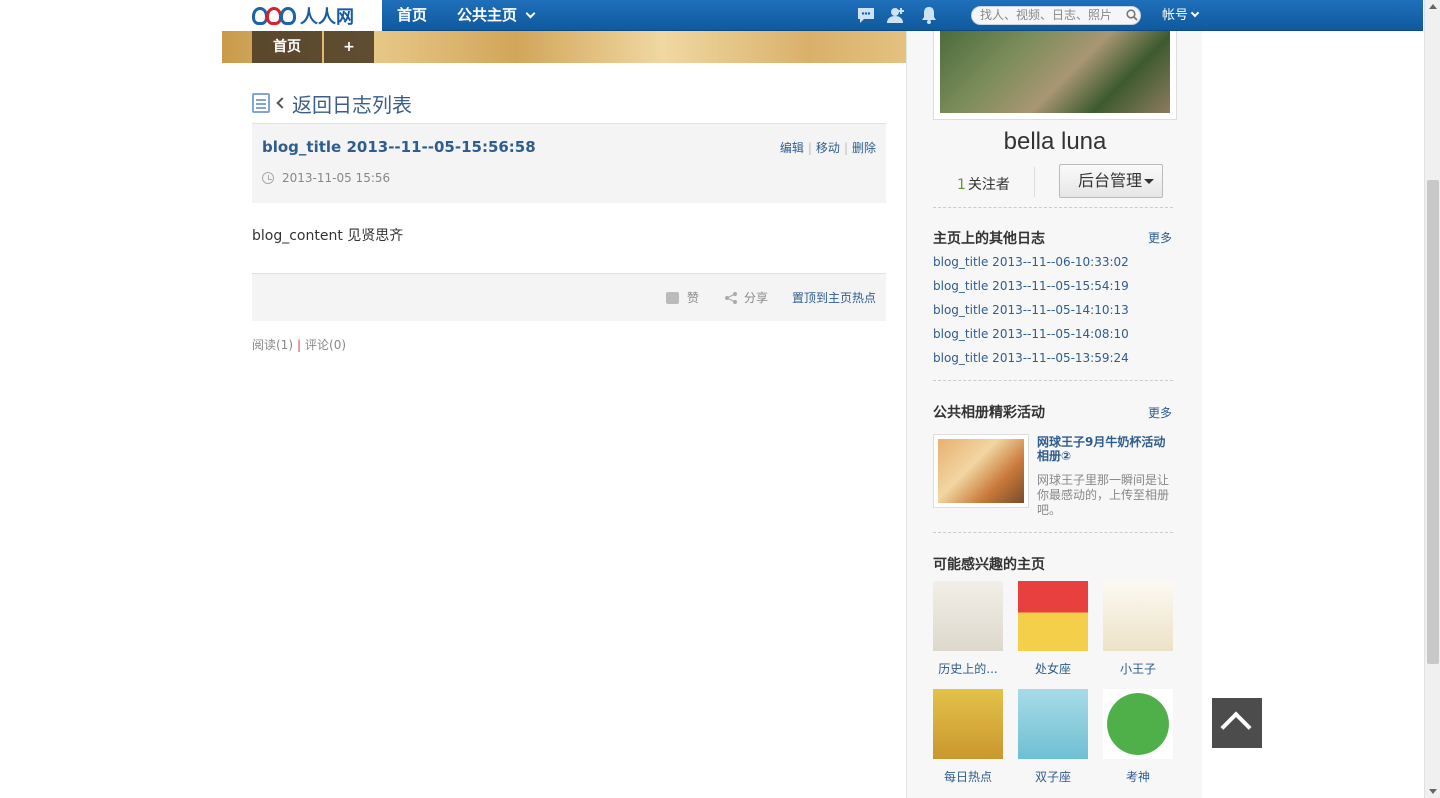  What do you see at coordinates (349, 47) in the screenshot?
I see `banner-tab-add: +` at bounding box center [349, 47].